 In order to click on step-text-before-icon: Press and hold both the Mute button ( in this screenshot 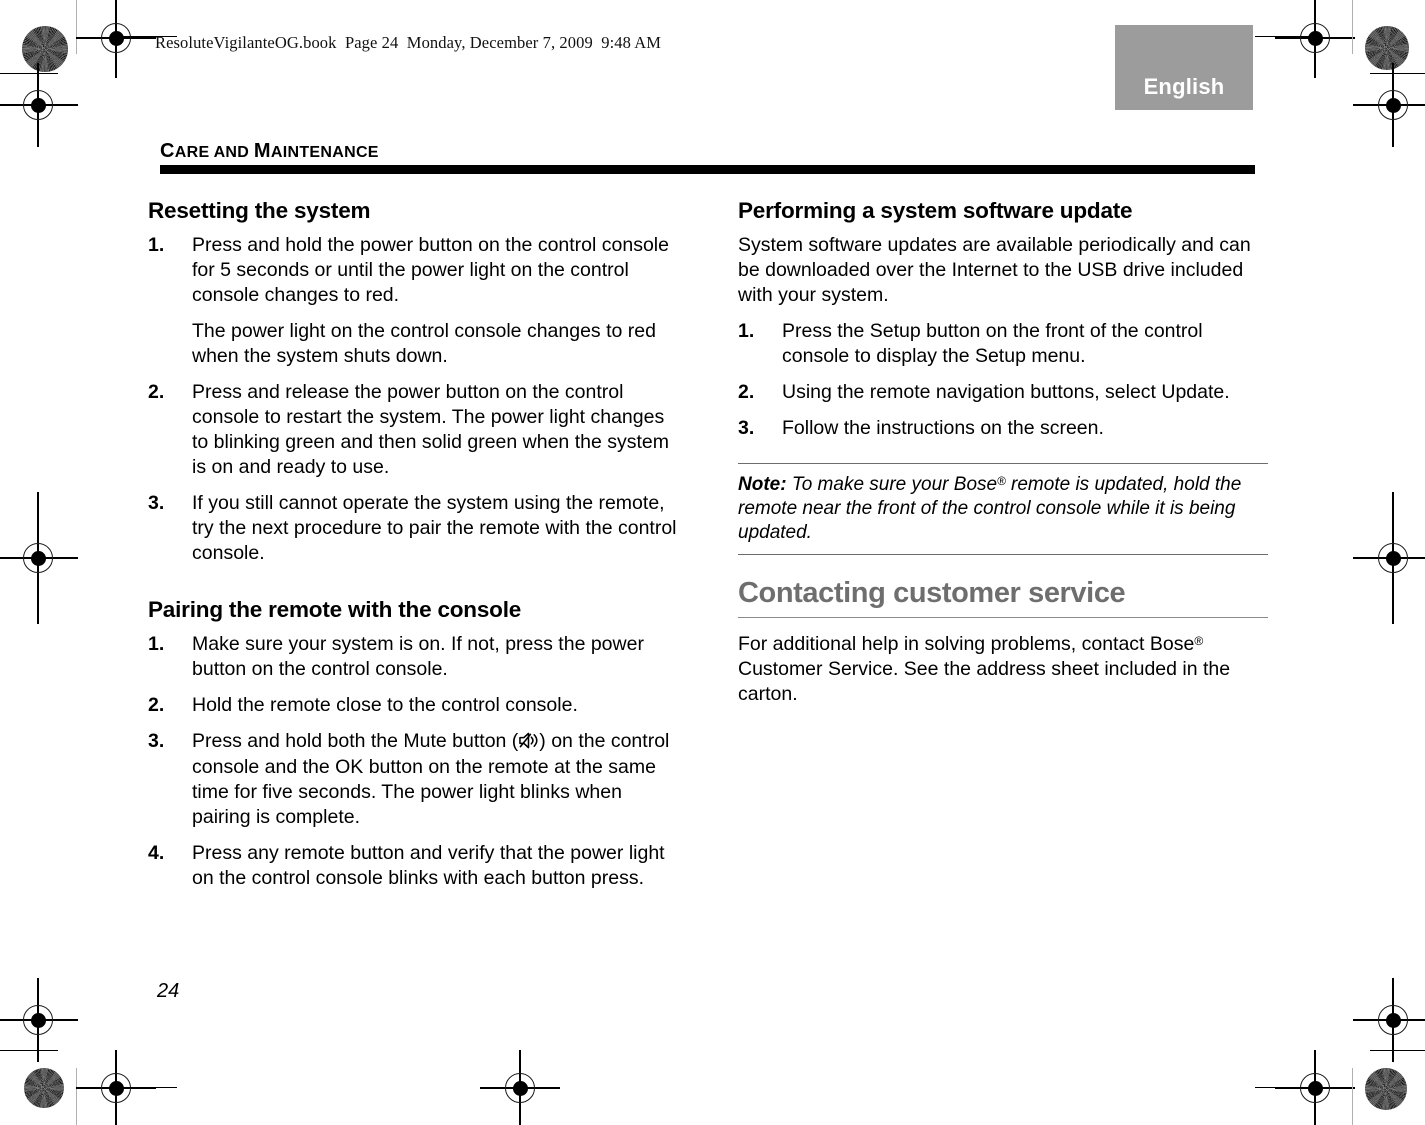, I will do `click(355, 741)`.